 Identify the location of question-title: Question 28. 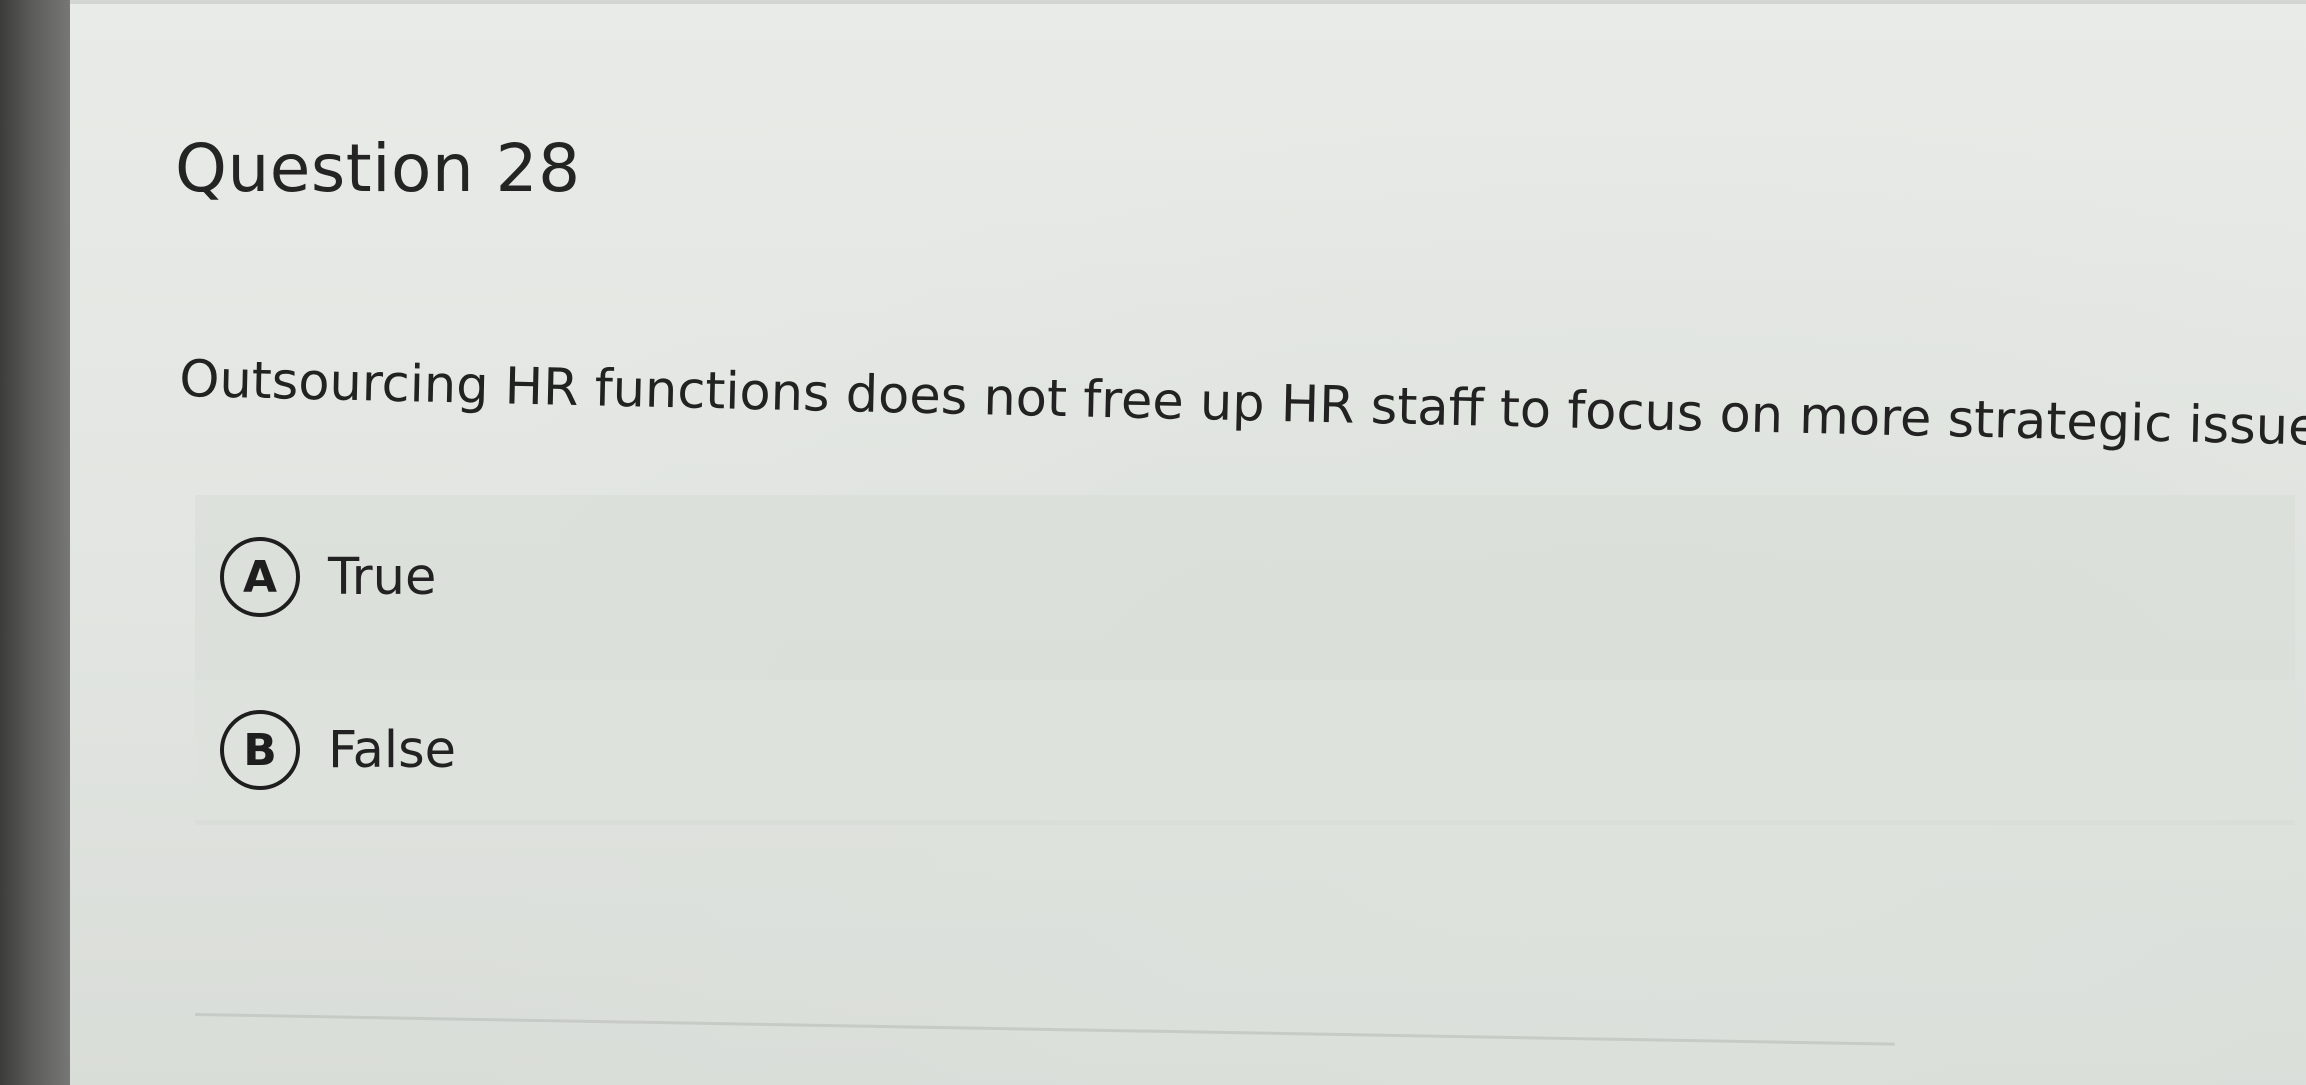
(378, 168).